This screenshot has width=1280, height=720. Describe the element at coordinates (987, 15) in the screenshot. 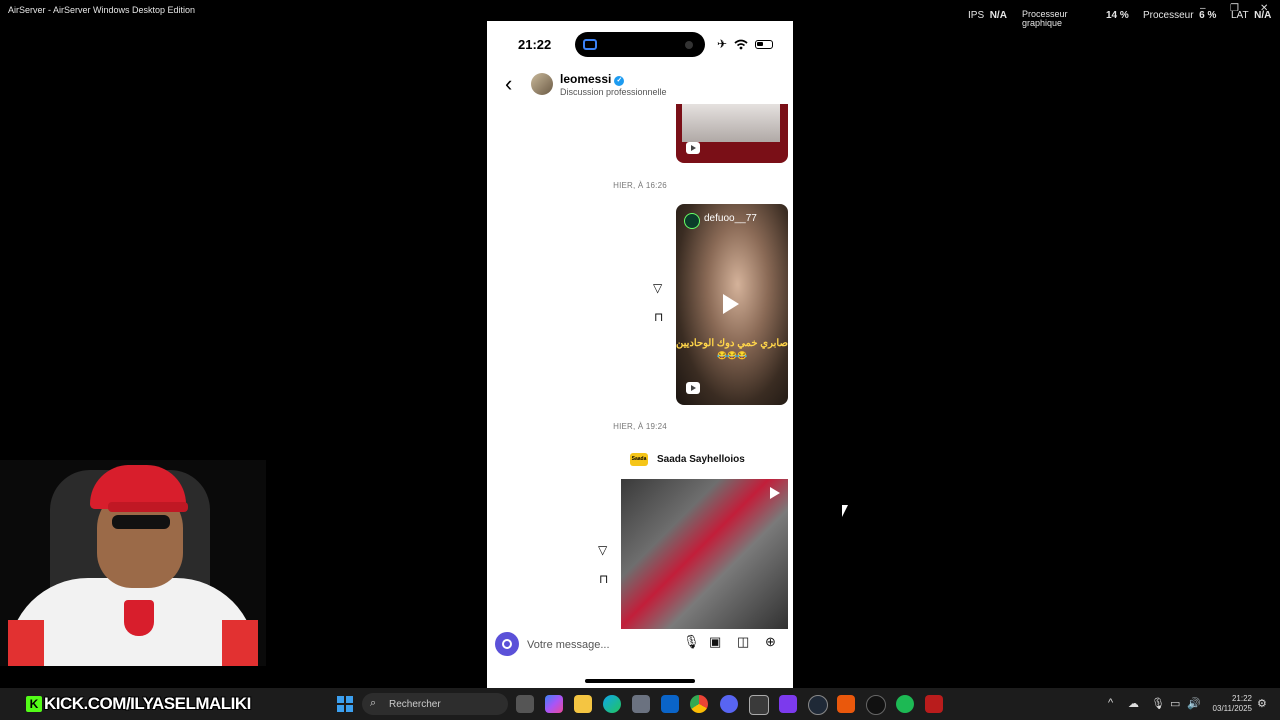

I see `perf-ips: IPS N/A` at that location.